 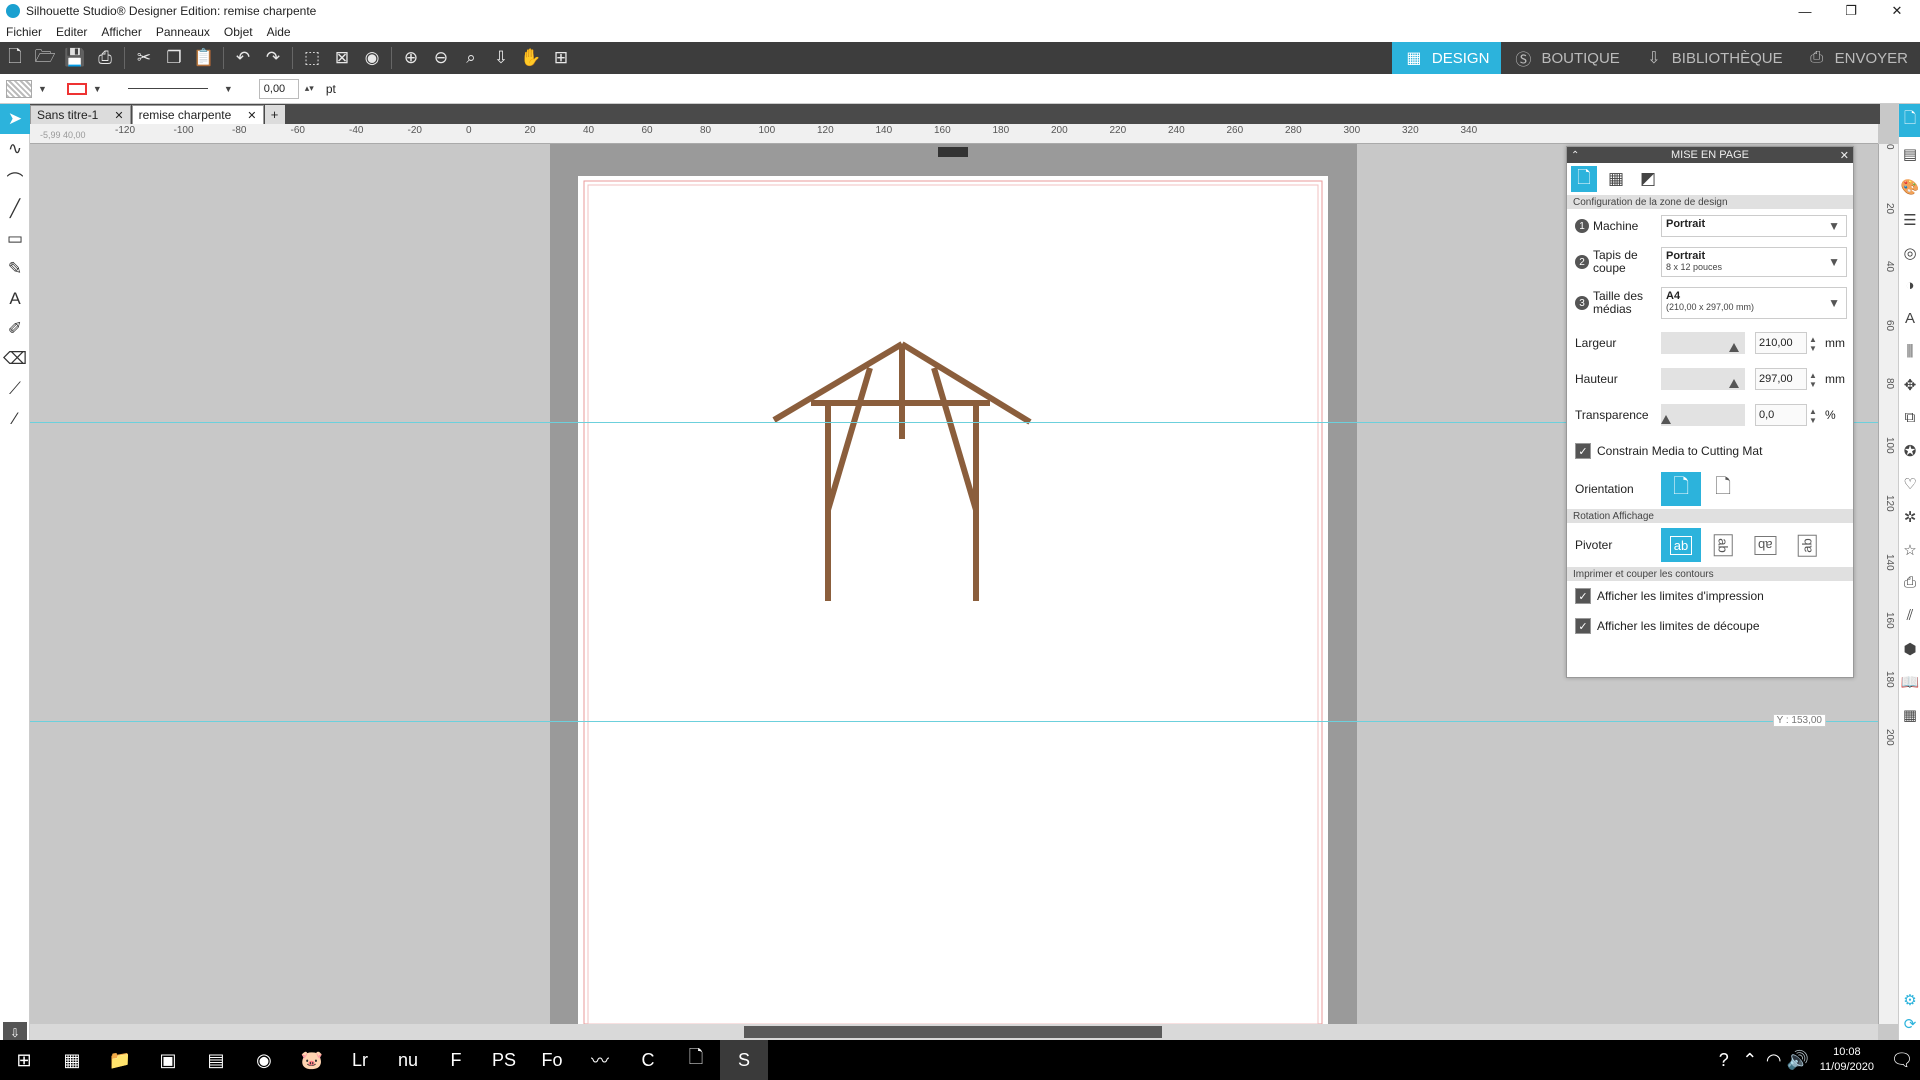 I want to click on save-icon: 💾, so click(x=75, y=58).